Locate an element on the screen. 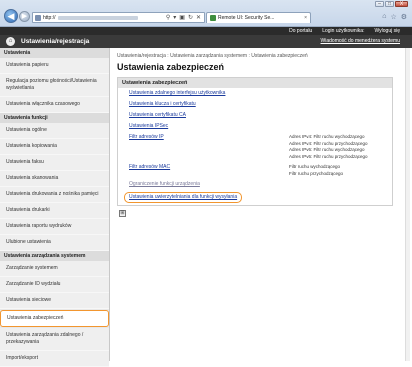 This screenshot has height=367, width=412. description-line: Filtr ruchu wychodzącego is located at coordinates (315, 166).